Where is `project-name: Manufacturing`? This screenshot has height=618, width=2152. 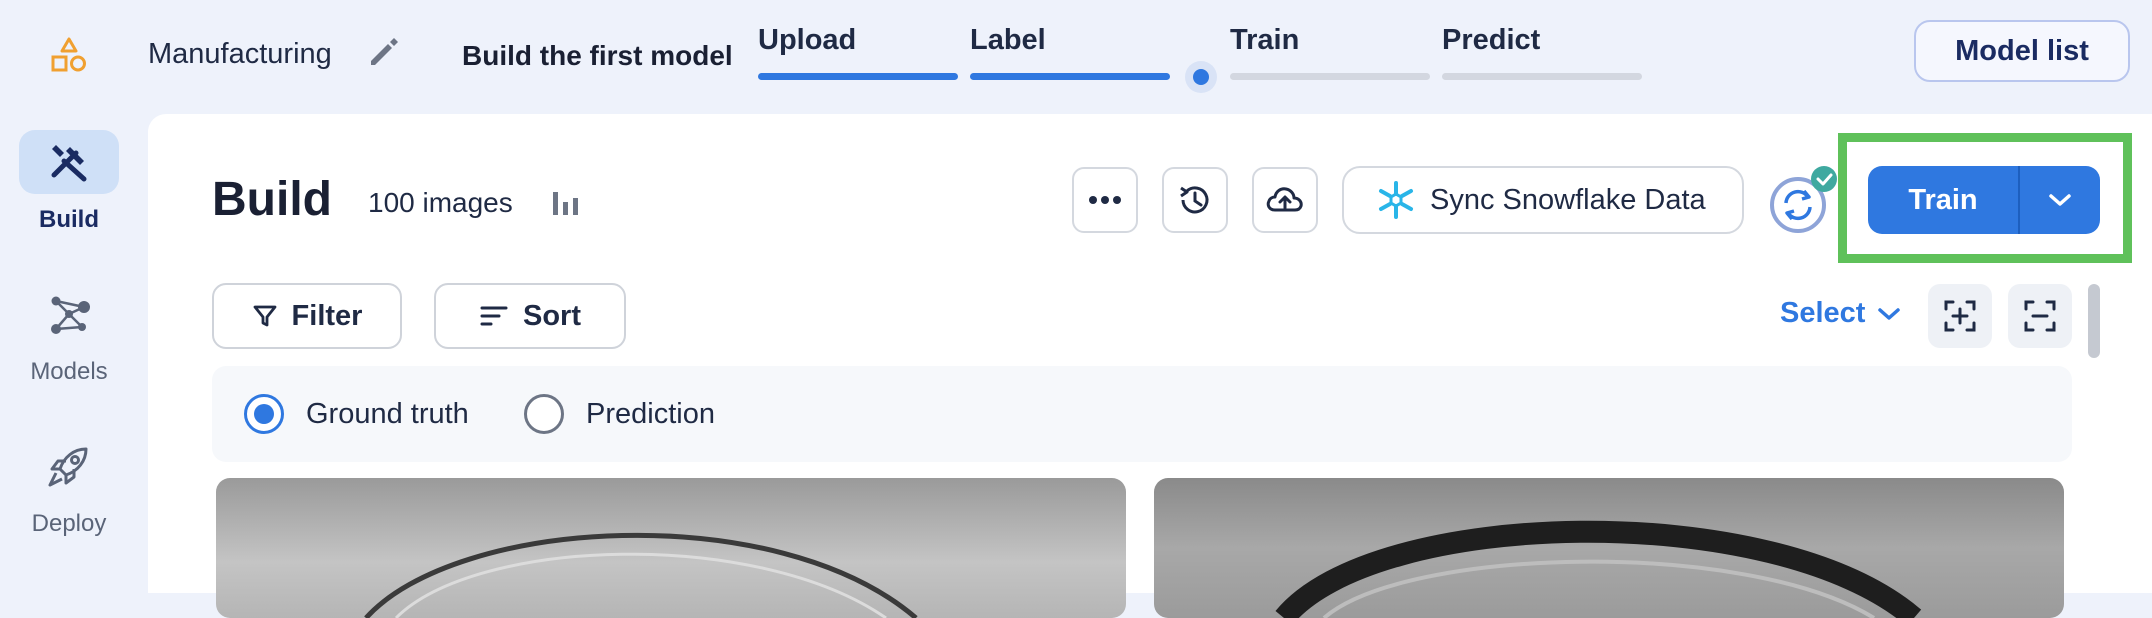 project-name: Manufacturing is located at coordinates (240, 54).